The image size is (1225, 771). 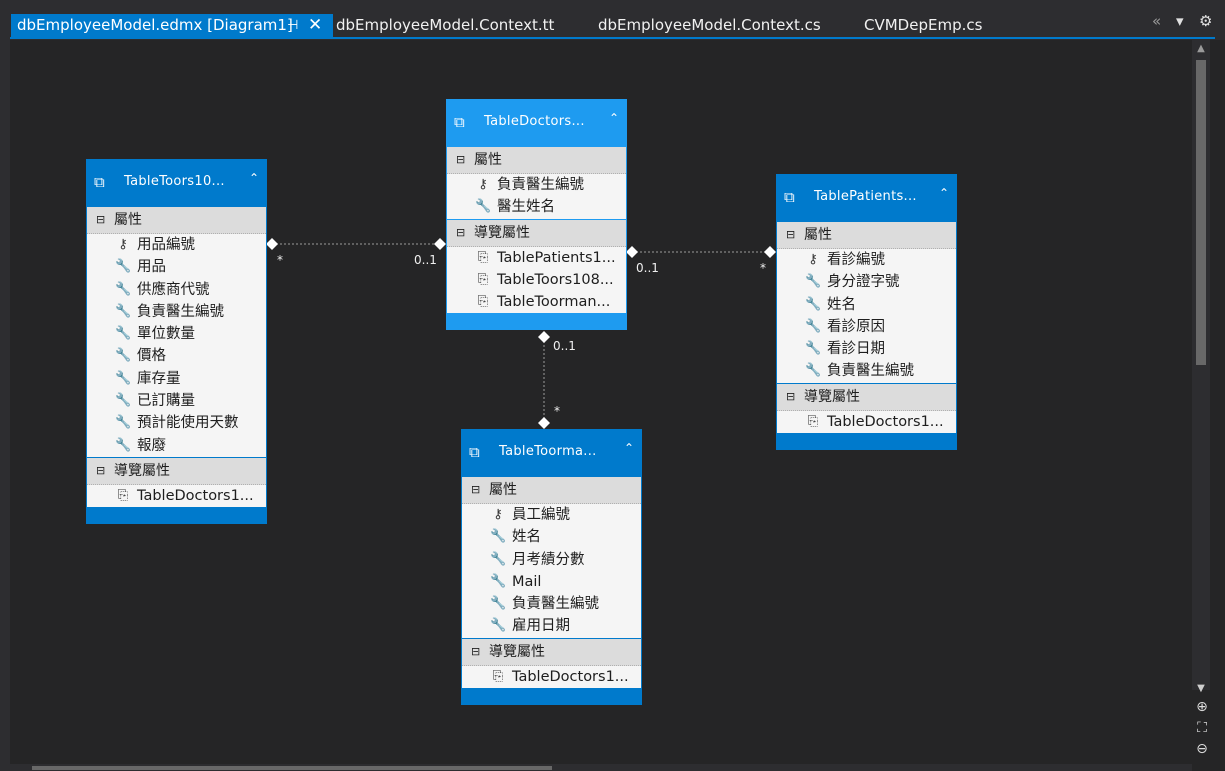 What do you see at coordinates (526, 207) in the screenshot?
I see `property-name: 醫生姓名` at bounding box center [526, 207].